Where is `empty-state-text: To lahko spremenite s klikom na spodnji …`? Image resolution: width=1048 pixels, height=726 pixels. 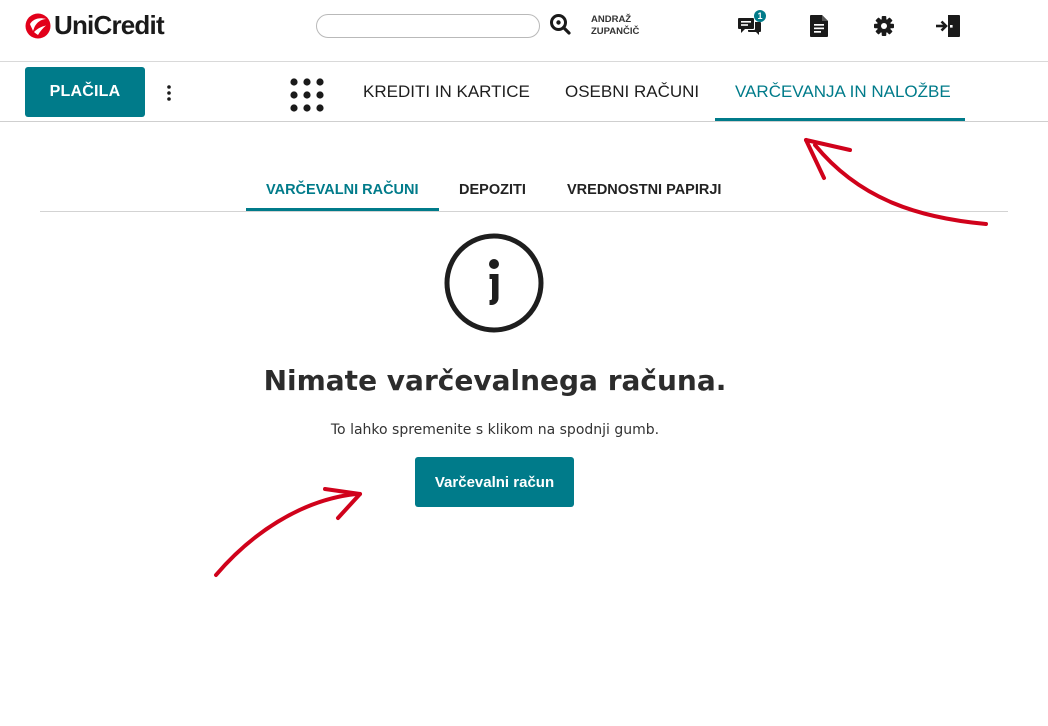
empty-state-text: To lahko spremenite s klikom na spodnji … is located at coordinates (495, 430).